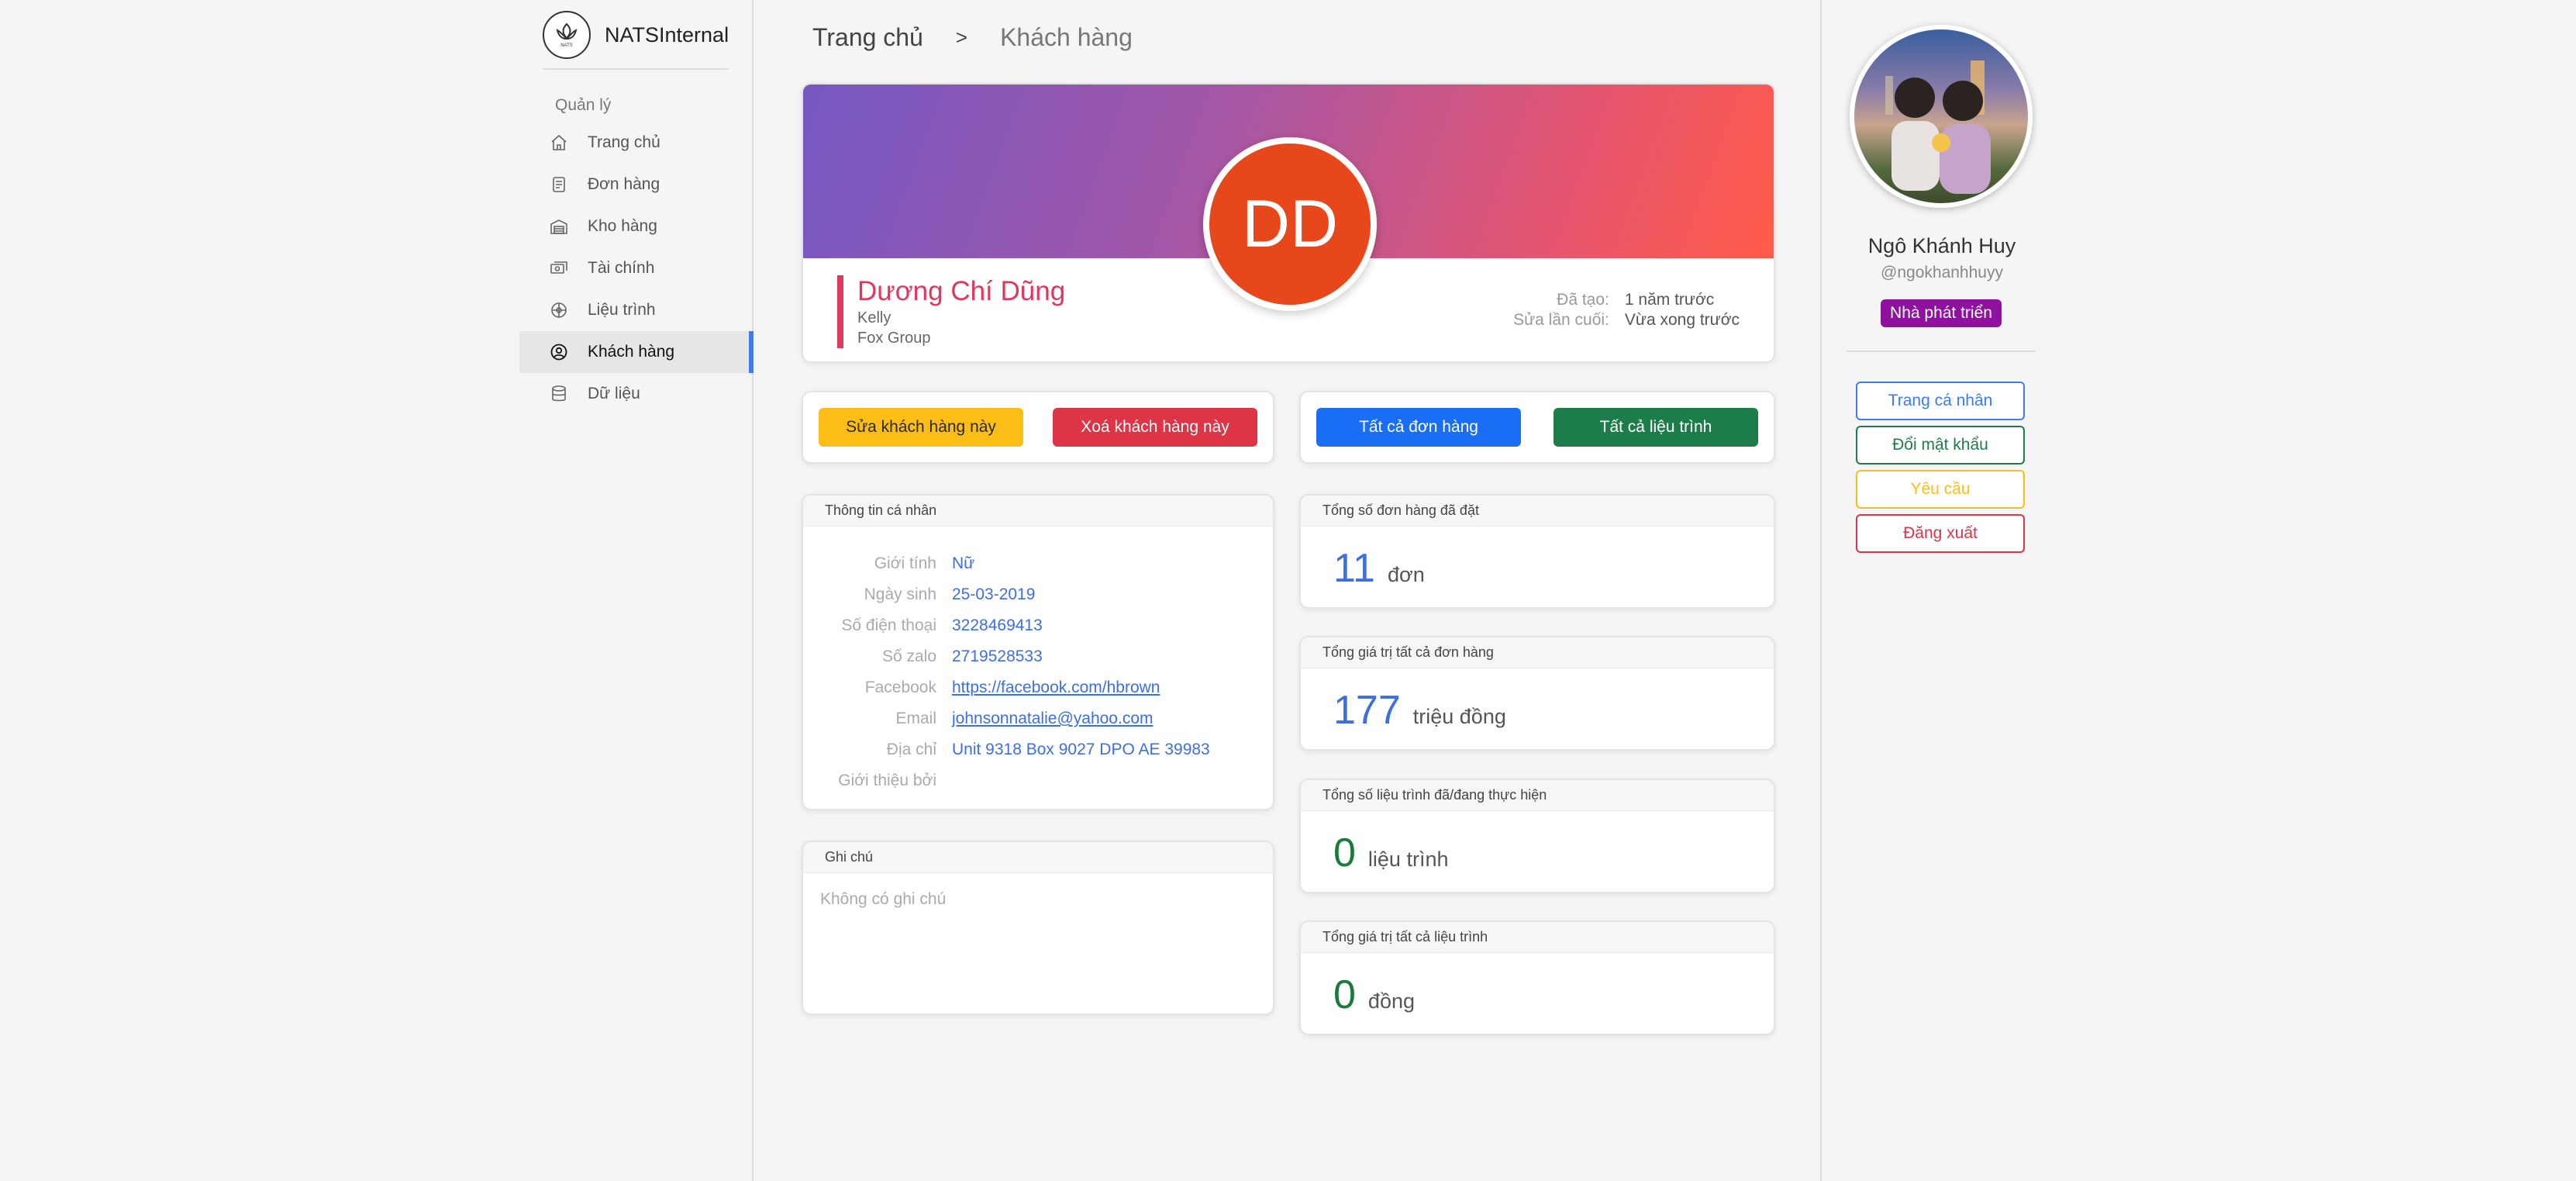 Image resolution: width=2576 pixels, height=1181 pixels. Describe the element at coordinates (1537, 427) in the screenshot. I see `customer-links-card: Tất cả đơn hàng Tất cả liệu trình` at that location.